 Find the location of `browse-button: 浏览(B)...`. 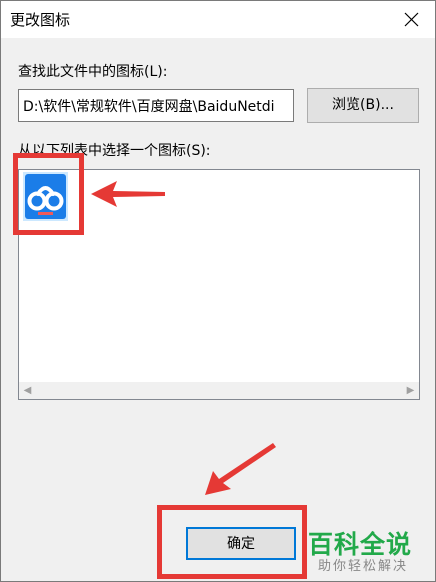

browse-button: 浏览(B)... is located at coordinates (363, 105).